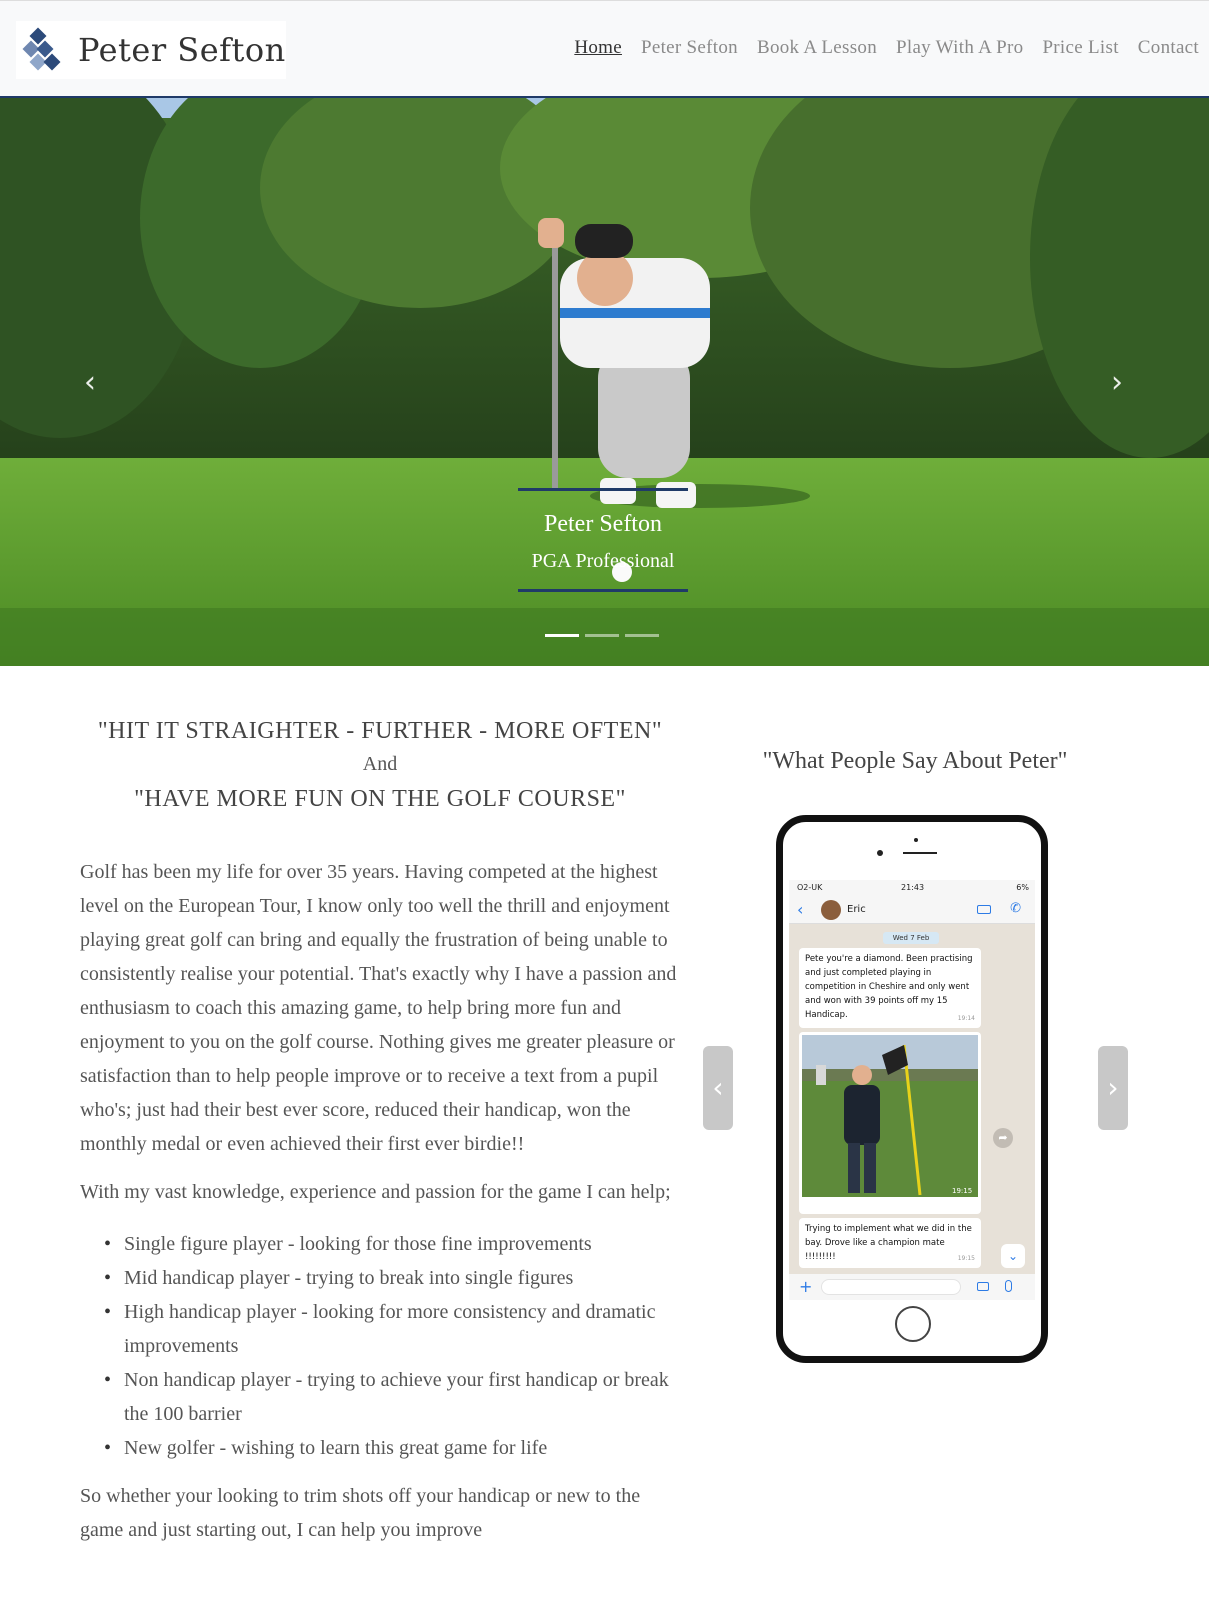 The width and height of the screenshot is (1209, 1612). I want to click on avatar, so click(831, 910).